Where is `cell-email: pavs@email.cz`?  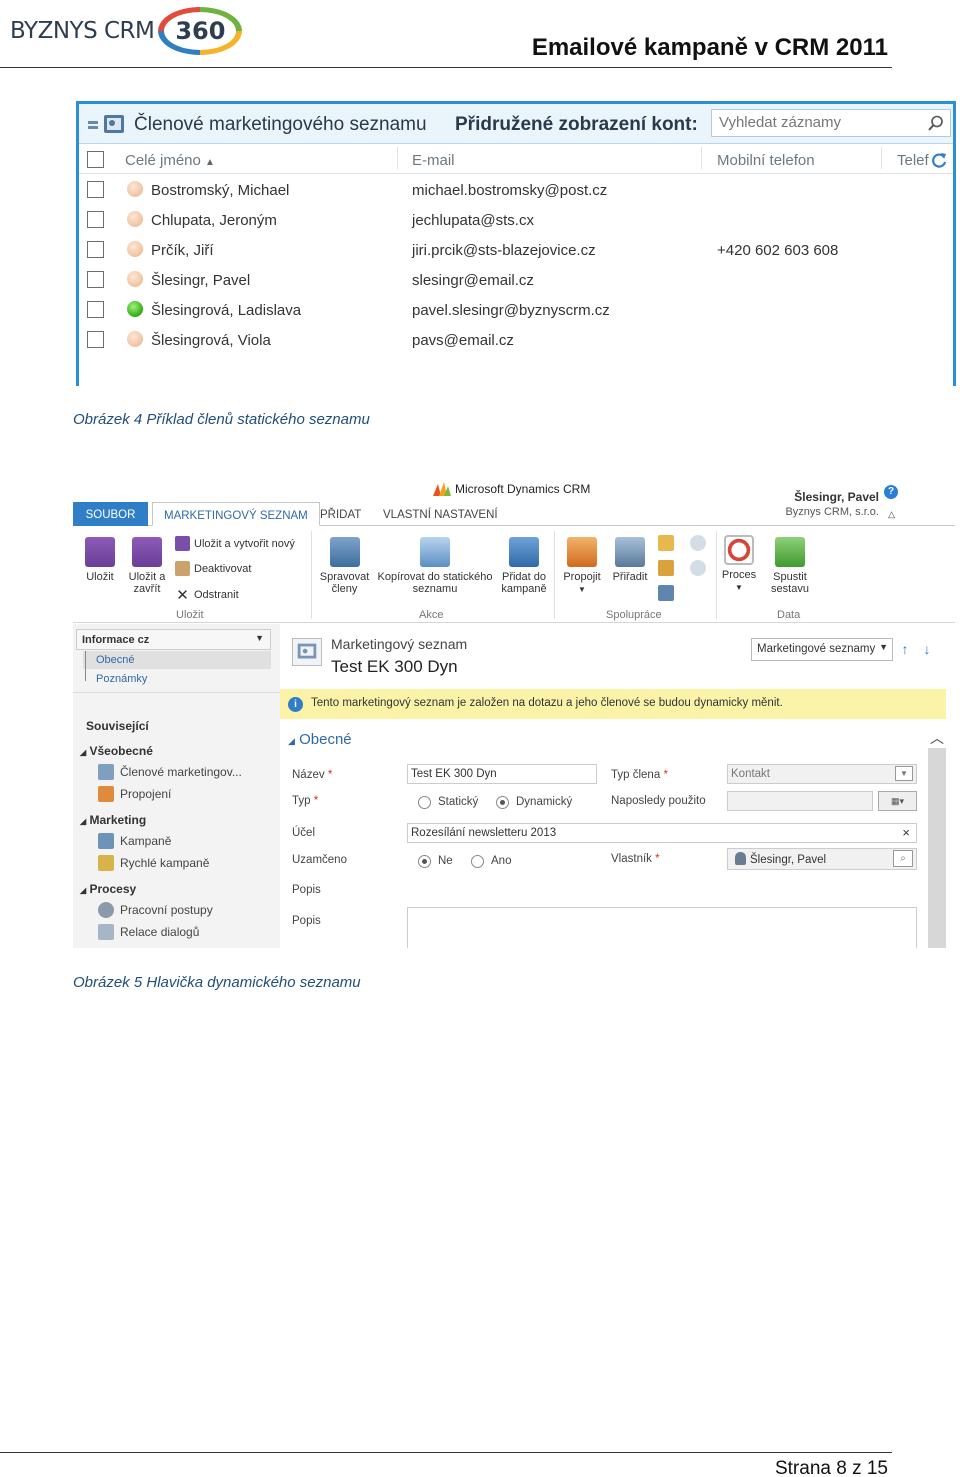 cell-email: pavs@email.cz is located at coordinates (463, 340).